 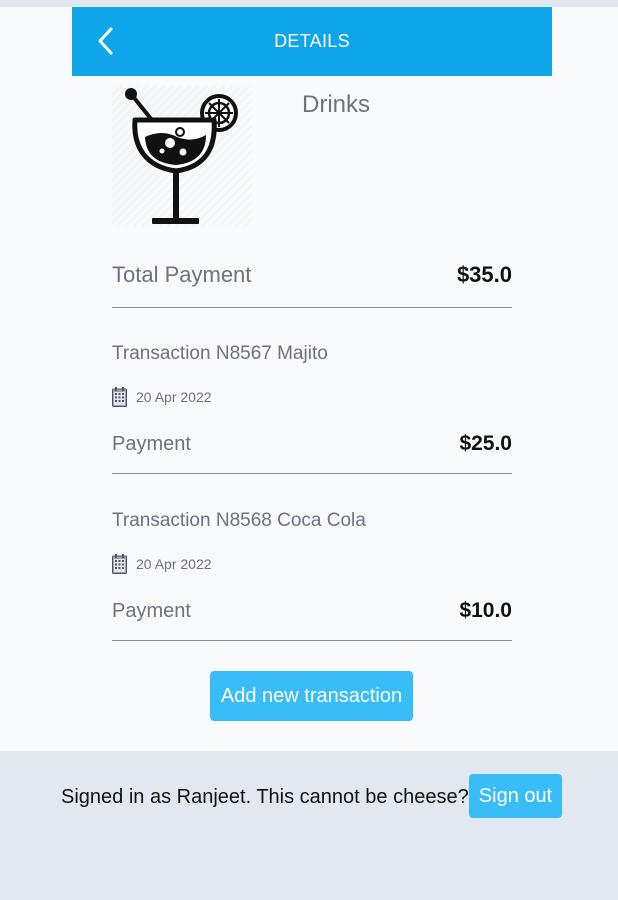 What do you see at coordinates (485, 443) in the screenshot?
I see `payment-amount: $25.0` at bounding box center [485, 443].